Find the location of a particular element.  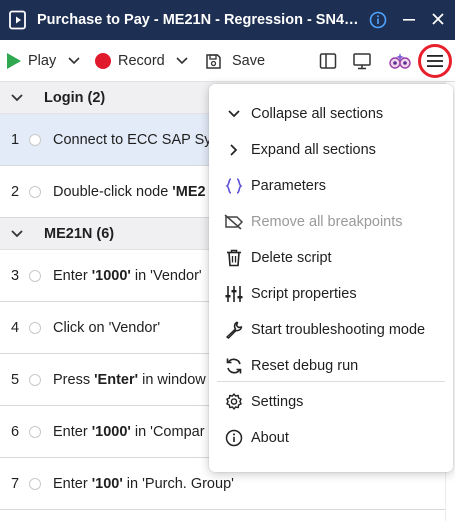

menu-item-about: About is located at coordinates (331, 438).